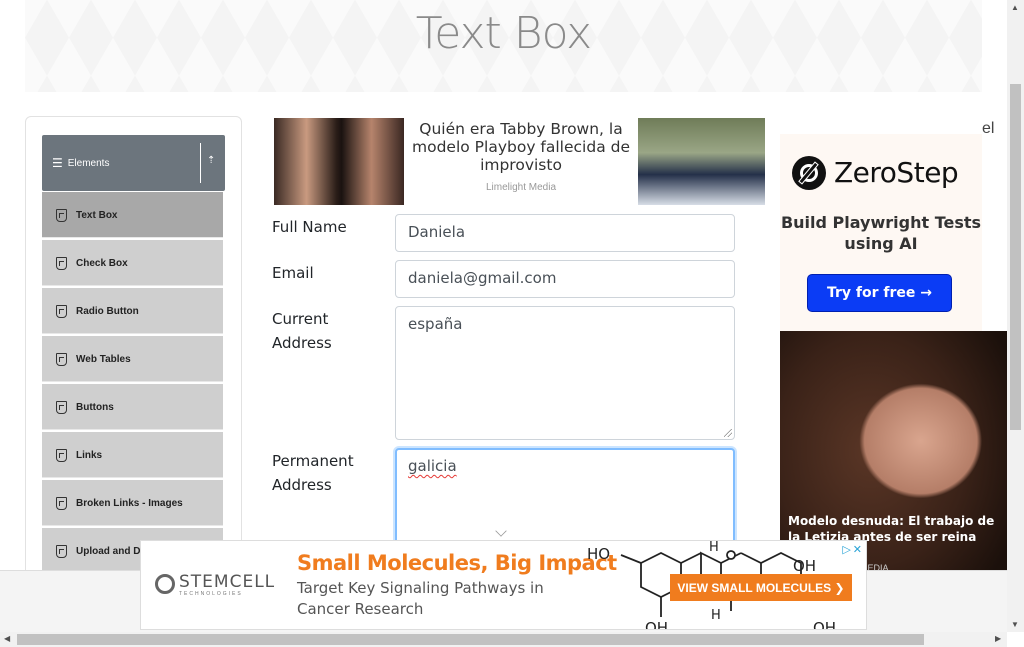  Describe the element at coordinates (853, 549) in the screenshot. I see `ad-choices-close-icon: ▷✕` at that location.